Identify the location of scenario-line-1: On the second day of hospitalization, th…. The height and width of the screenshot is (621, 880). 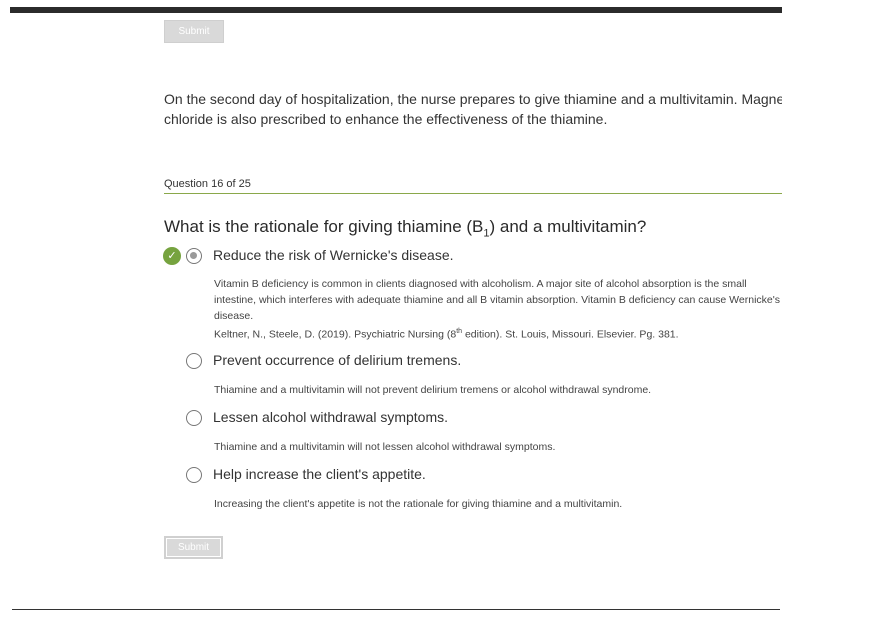
(473, 99).